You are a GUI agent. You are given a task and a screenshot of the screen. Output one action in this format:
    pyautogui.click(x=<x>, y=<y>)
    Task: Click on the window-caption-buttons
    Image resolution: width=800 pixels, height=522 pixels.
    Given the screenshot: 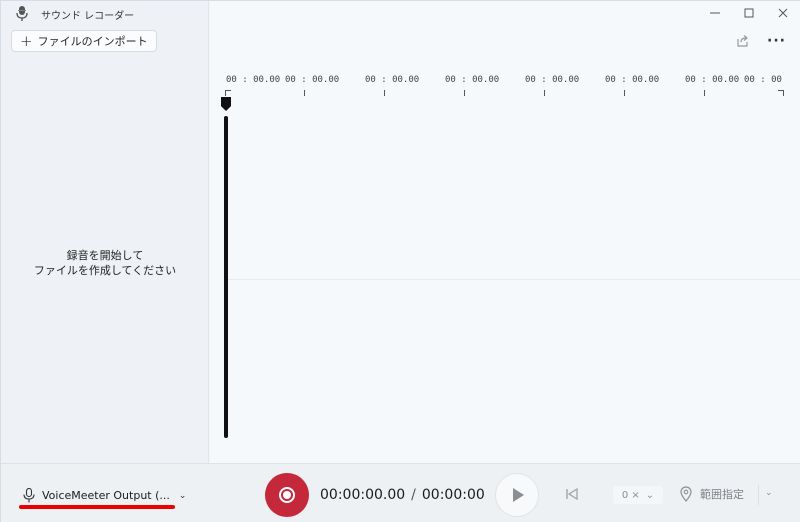 What is the action you would take?
    pyautogui.click(x=749, y=13)
    